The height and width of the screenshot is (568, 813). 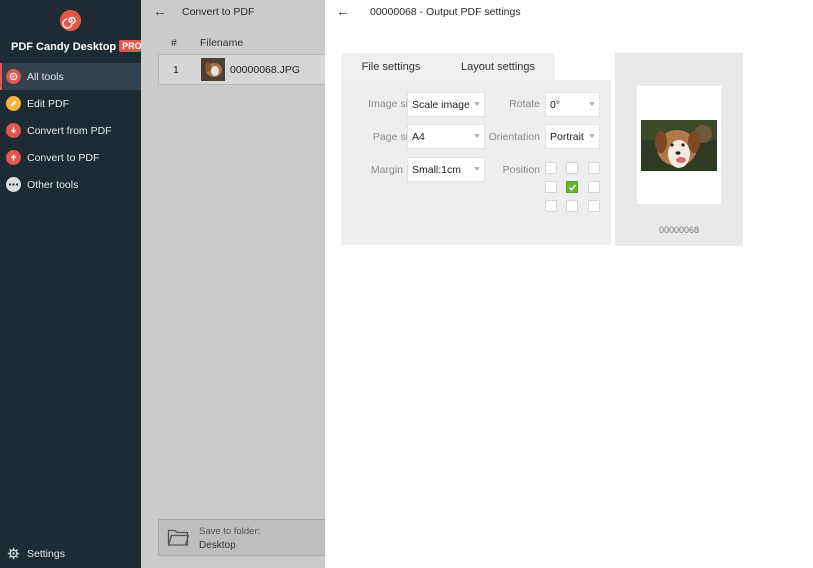 What do you see at coordinates (14, 554) in the screenshot?
I see `gear-icon` at bounding box center [14, 554].